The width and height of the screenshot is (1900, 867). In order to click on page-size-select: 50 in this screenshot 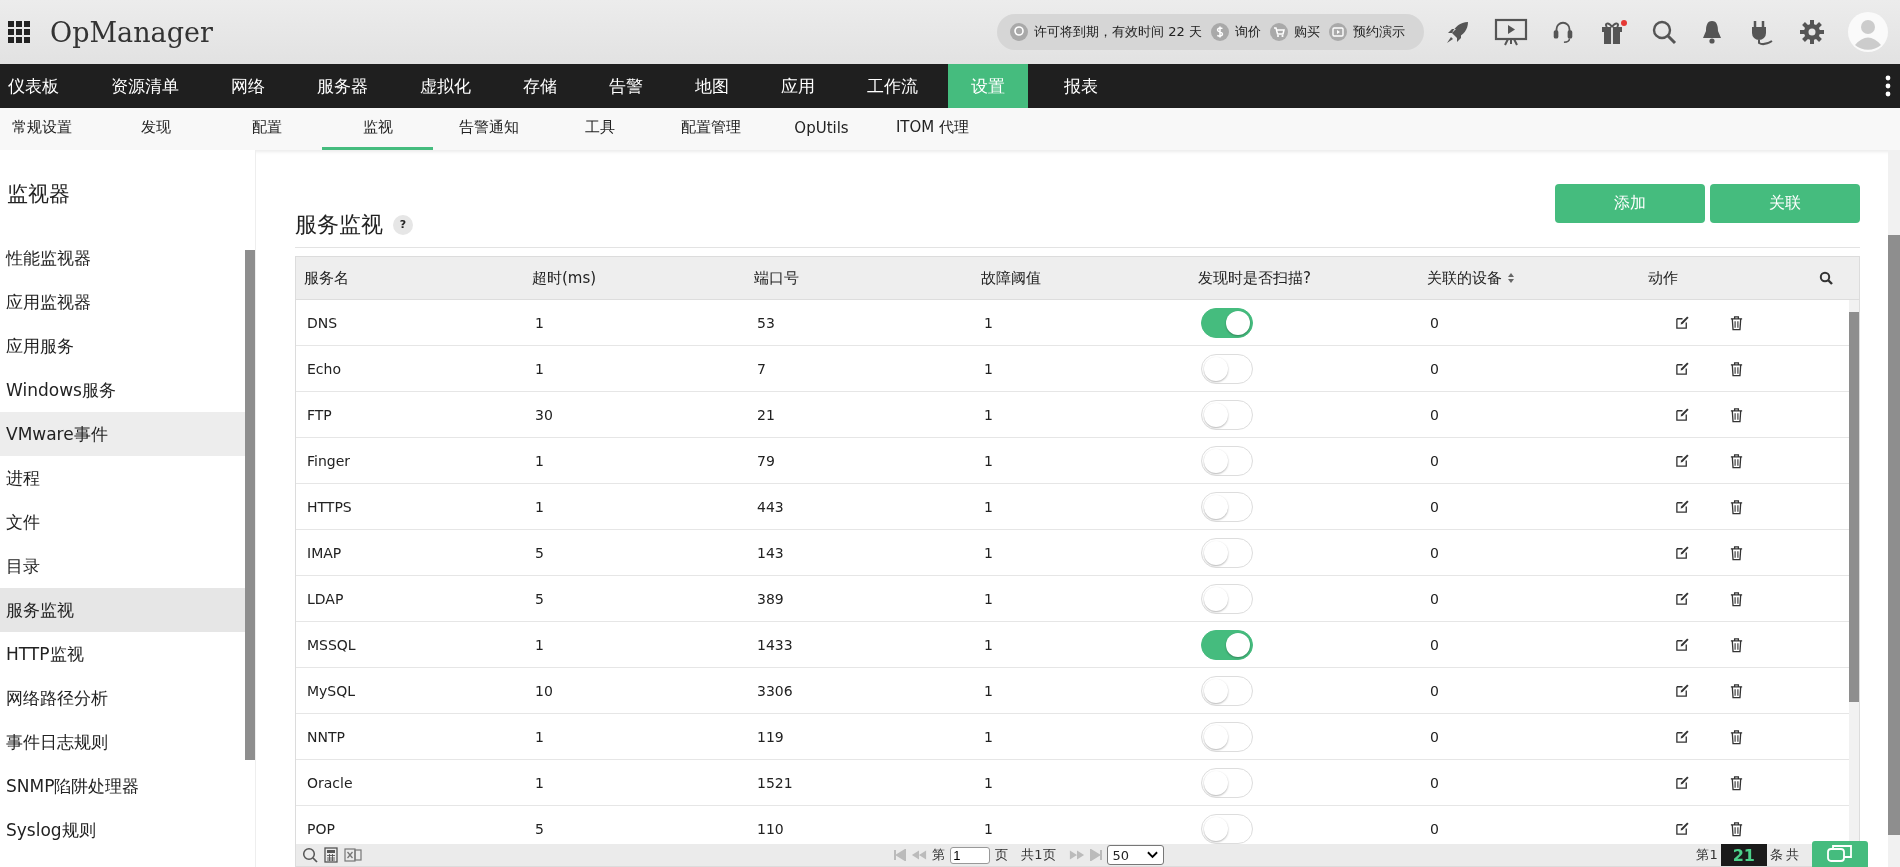, I will do `click(1135, 855)`.